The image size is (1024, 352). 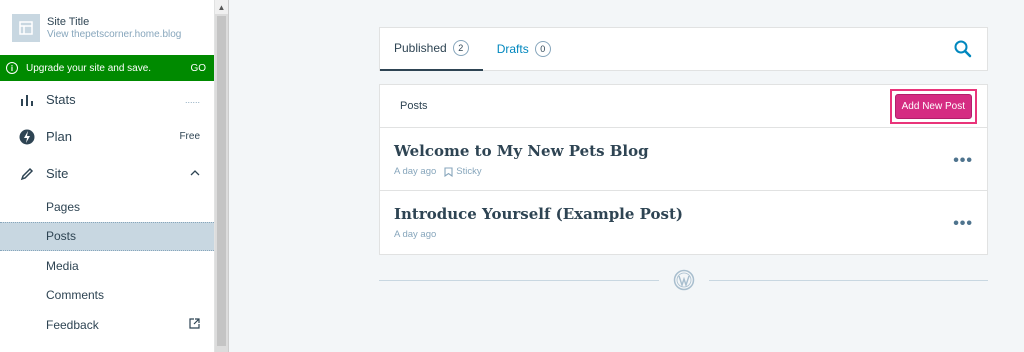 What do you see at coordinates (460, 48) in the screenshot?
I see `tab-count: 2` at bounding box center [460, 48].